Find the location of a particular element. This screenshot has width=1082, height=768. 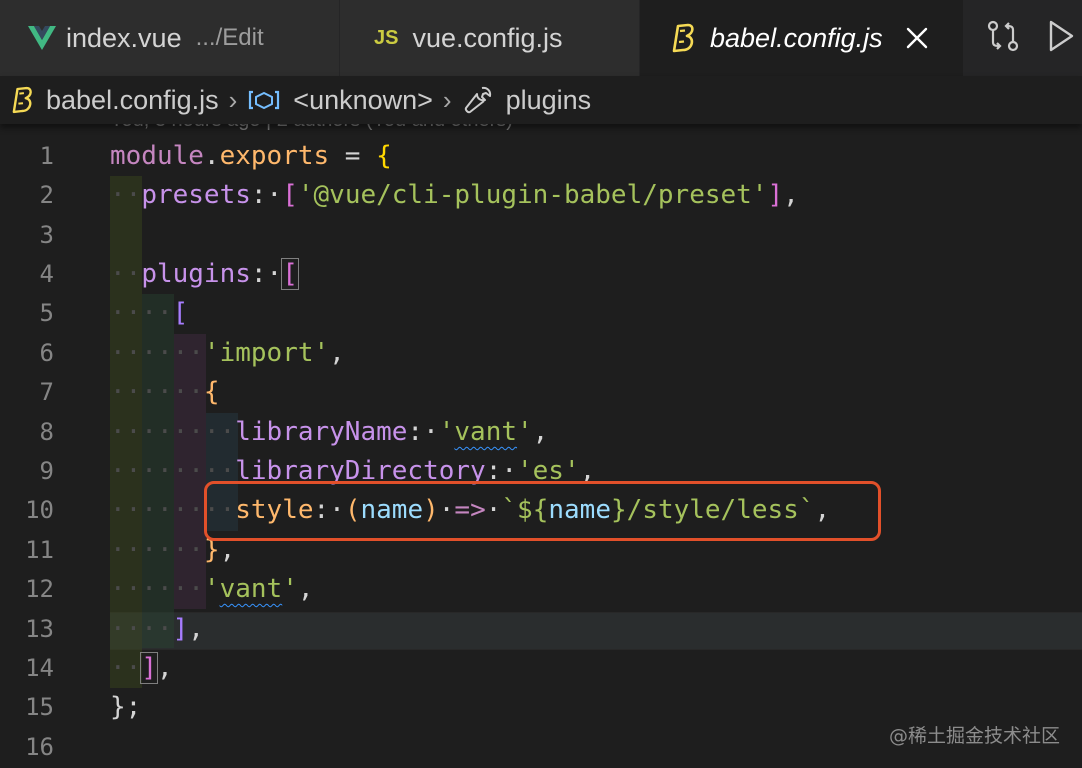

line-number: 3 is located at coordinates (46, 235).